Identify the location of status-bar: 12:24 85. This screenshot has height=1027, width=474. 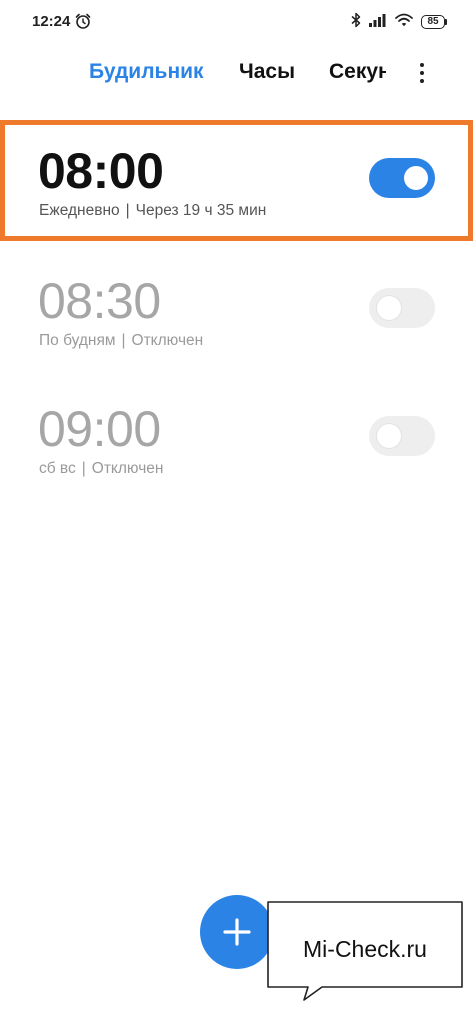
(237, 22).